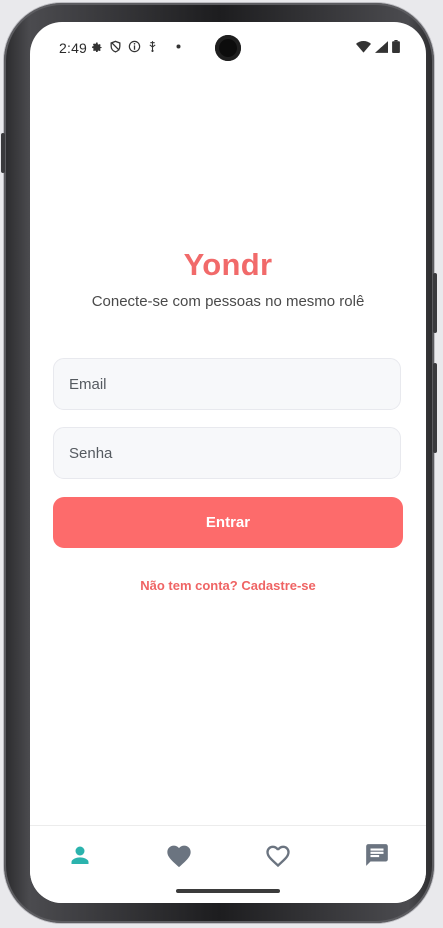  What do you see at coordinates (178, 46) in the screenshot?
I see `dot-icon` at bounding box center [178, 46].